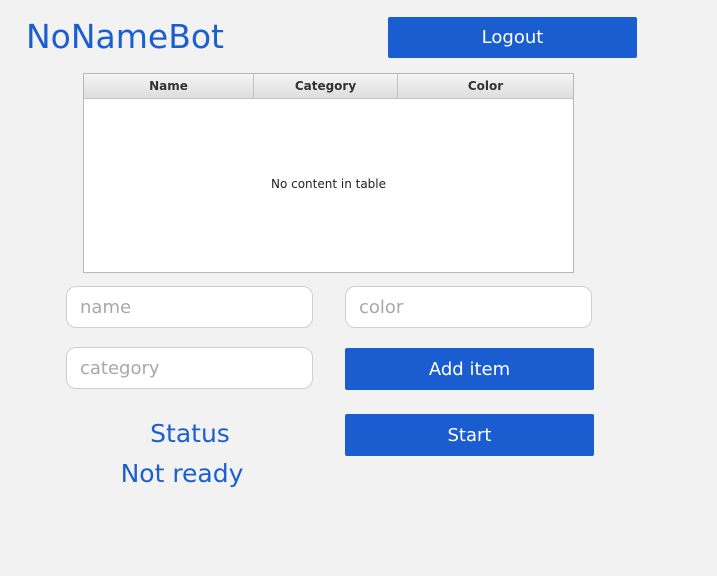  What do you see at coordinates (468, 307) in the screenshot?
I see `color-input` at bounding box center [468, 307].